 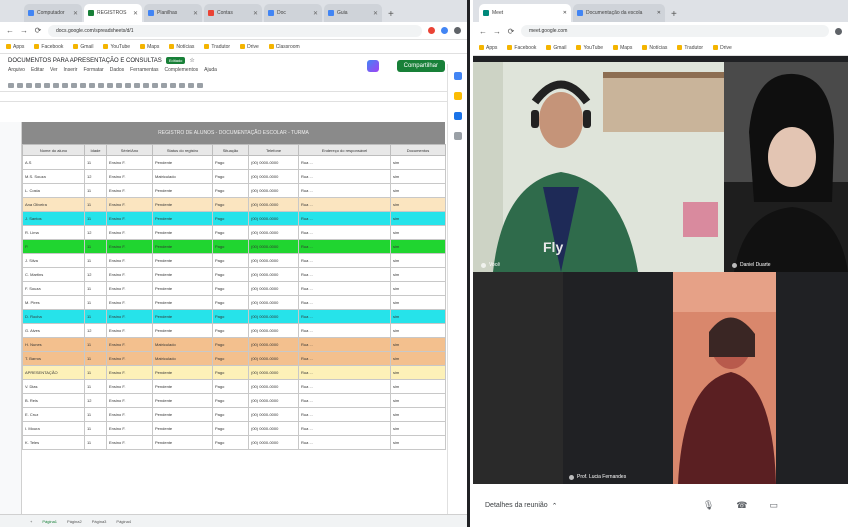 What do you see at coordinates (521, 506) in the screenshot?
I see `meeting-details-button: Detalhes da reunião ⌃` at bounding box center [521, 506].